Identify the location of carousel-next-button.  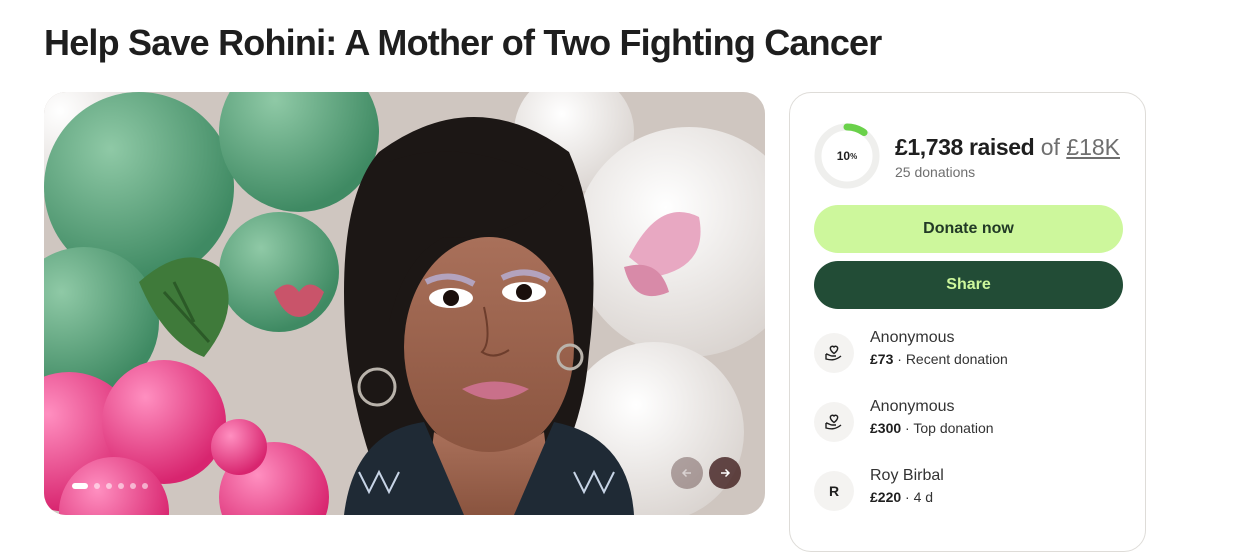
(725, 473).